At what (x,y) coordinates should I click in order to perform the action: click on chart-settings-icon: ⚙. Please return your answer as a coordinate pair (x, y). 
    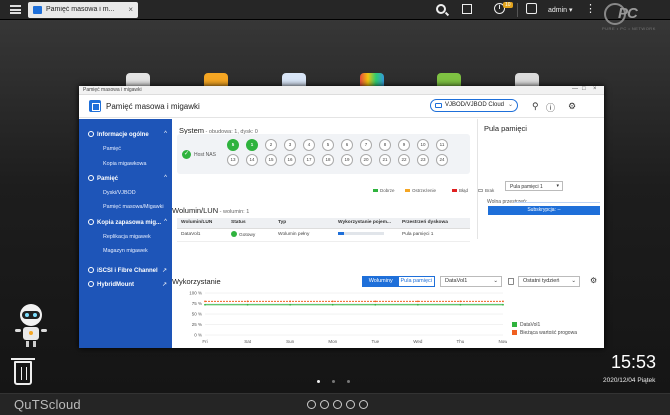
    Looking at the image, I should click on (593, 280).